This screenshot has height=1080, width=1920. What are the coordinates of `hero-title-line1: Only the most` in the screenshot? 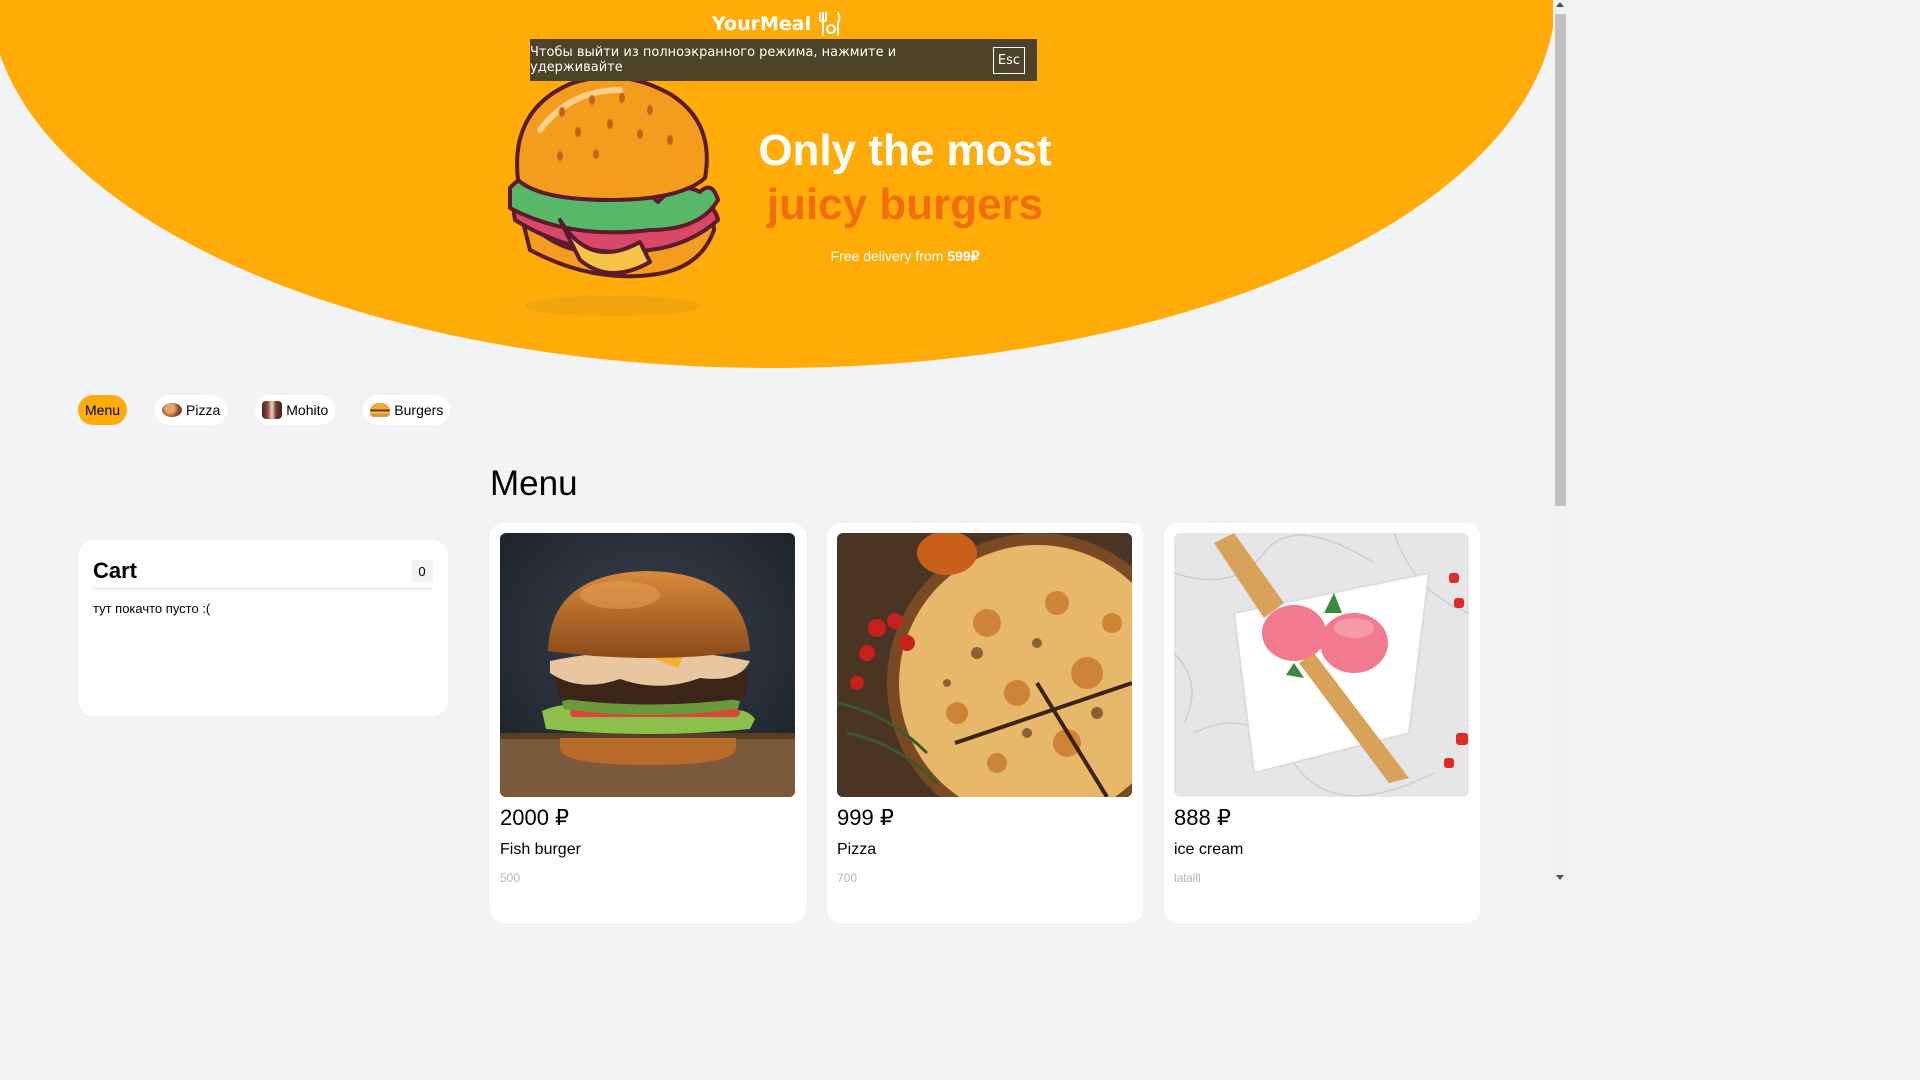 It's located at (905, 150).